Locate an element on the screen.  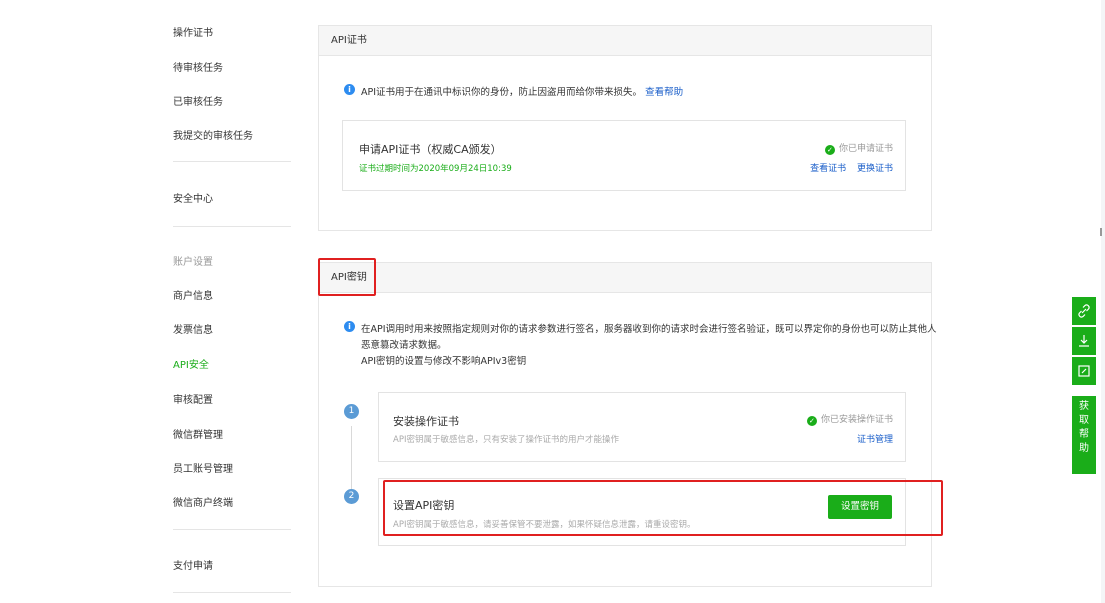
sidebar-item-invoice-info: 发票信息 is located at coordinates (193, 328).